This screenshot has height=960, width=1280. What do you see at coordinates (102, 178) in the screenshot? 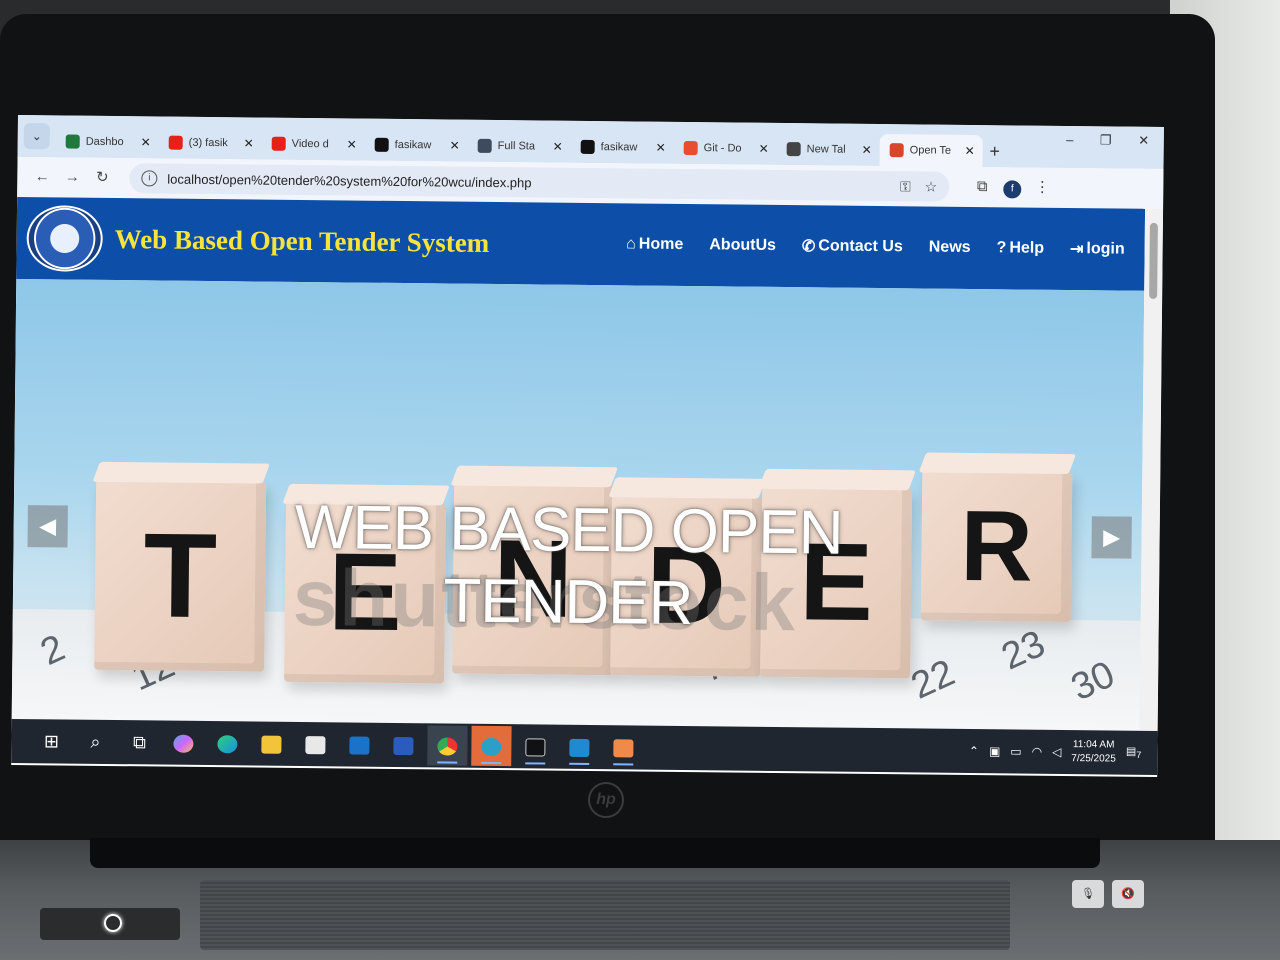
I see `reload-button: ↻` at bounding box center [102, 178].